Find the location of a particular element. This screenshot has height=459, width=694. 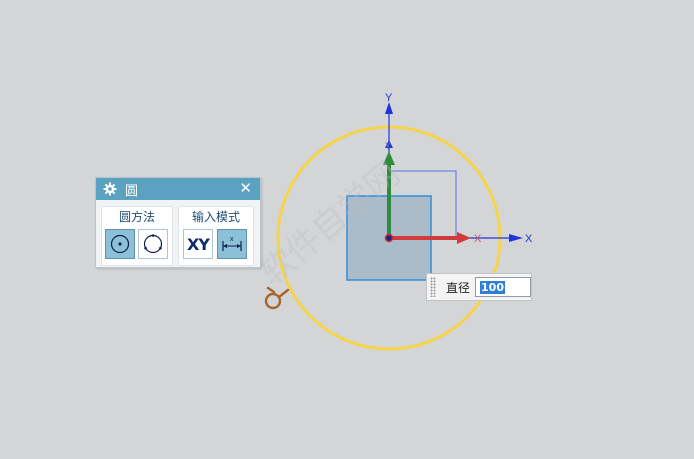

csys-x-arrowhead is located at coordinates (464, 238).